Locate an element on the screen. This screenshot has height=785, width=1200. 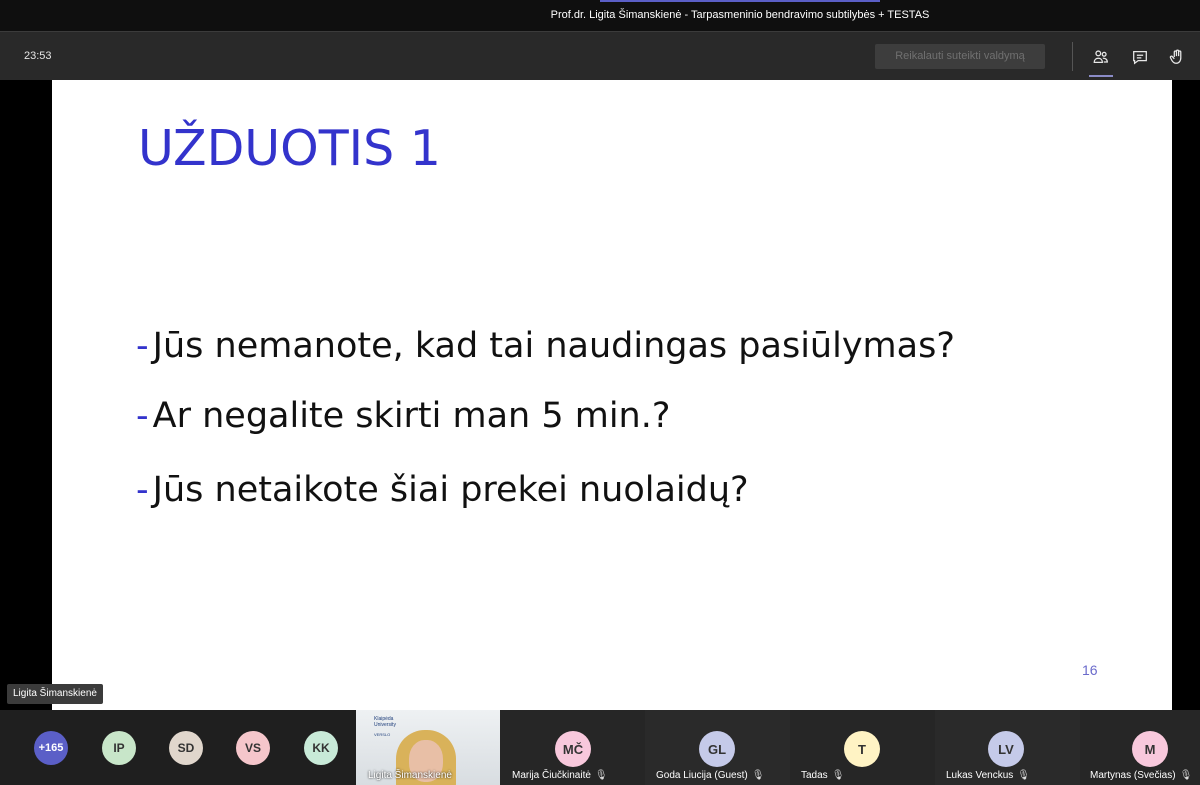
participant-tile: T Tadas 🎙 is located at coordinates (862, 747).